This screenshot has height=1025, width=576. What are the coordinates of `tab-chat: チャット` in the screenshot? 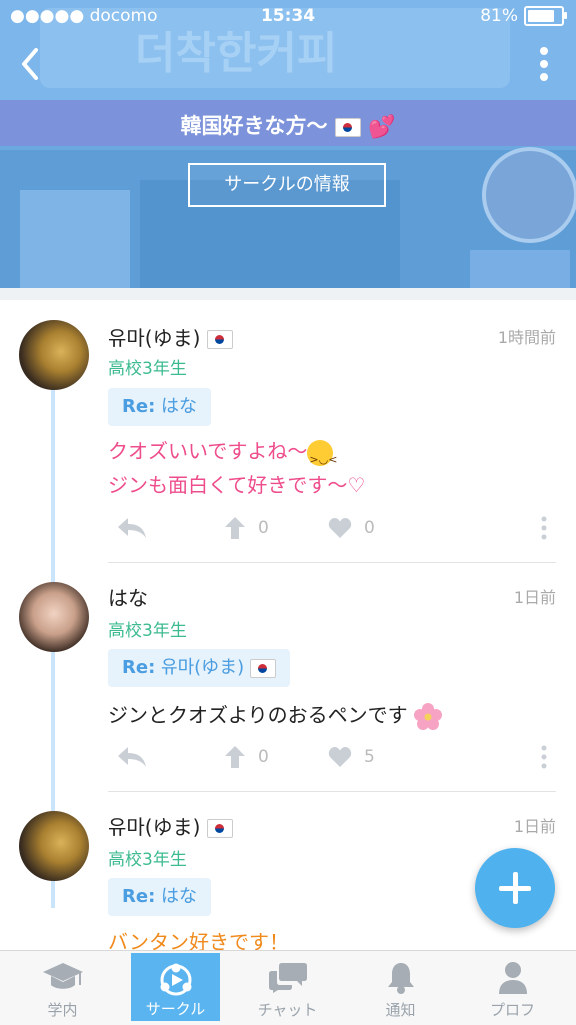 It's located at (287, 988).